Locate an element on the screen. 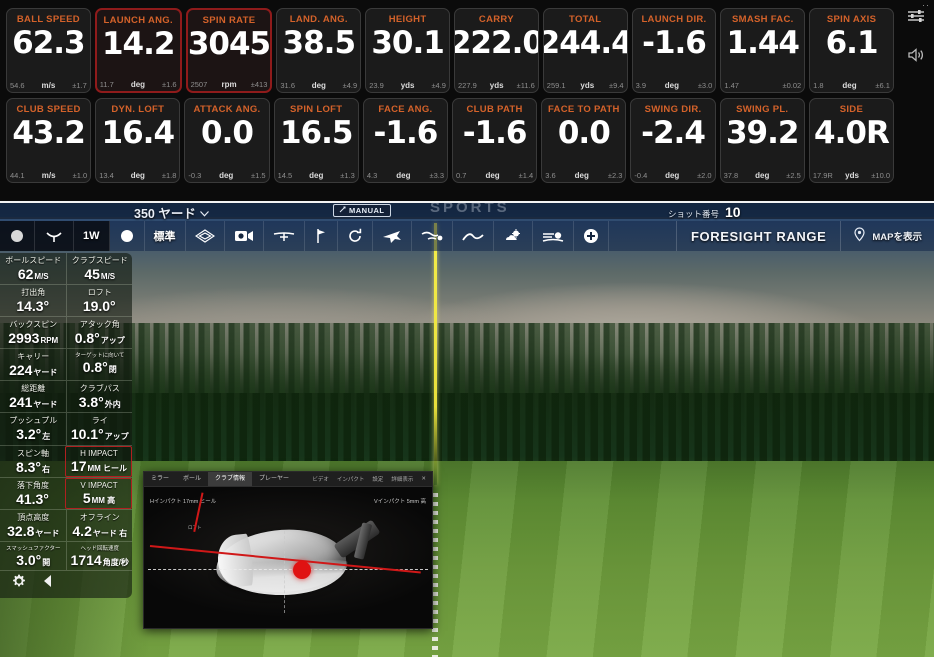  metric-value: 16.5 is located at coordinates (316, 133).